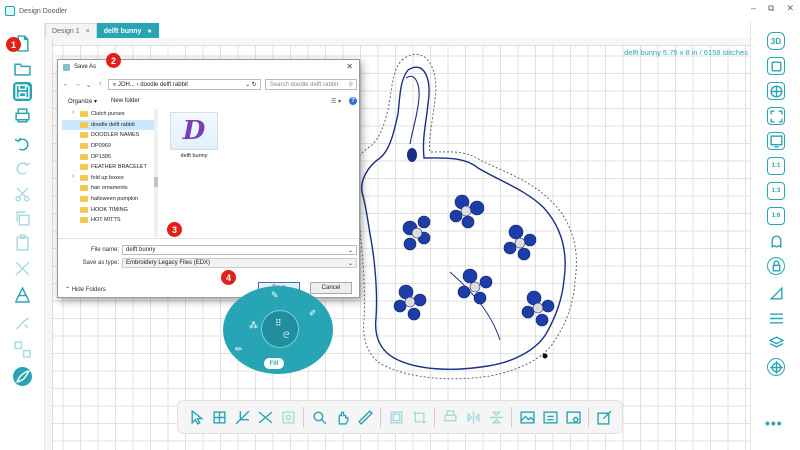  What do you see at coordinates (336, 101) in the screenshot?
I see `view-options-button: ☰ ▾` at bounding box center [336, 101].